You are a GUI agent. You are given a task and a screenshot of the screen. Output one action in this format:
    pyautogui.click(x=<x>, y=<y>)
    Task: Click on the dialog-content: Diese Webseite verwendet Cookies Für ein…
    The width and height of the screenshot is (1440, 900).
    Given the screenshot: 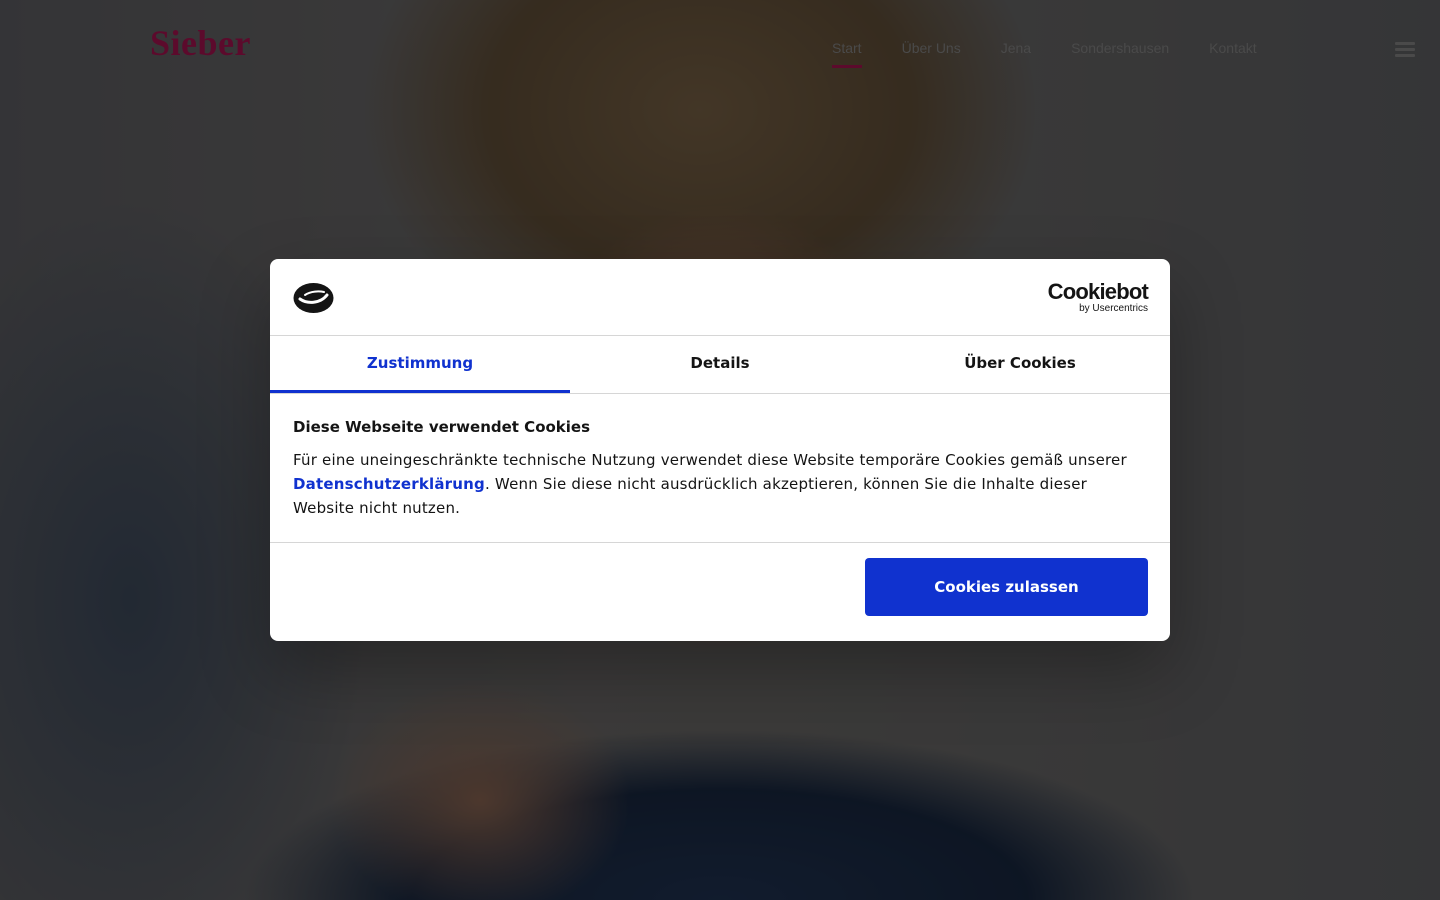 What is the action you would take?
    pyautogui.click(x=720, y=468)
    